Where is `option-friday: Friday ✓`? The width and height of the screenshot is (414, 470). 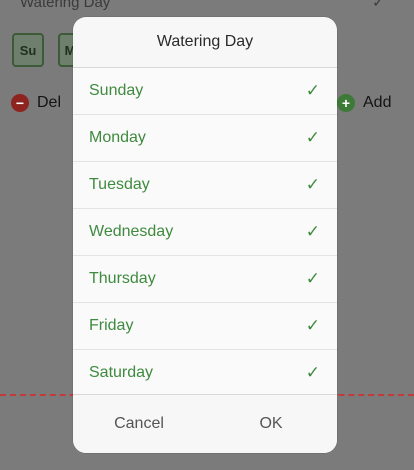 option-friday: Friday ✓ is located at coordinates (205, 326).